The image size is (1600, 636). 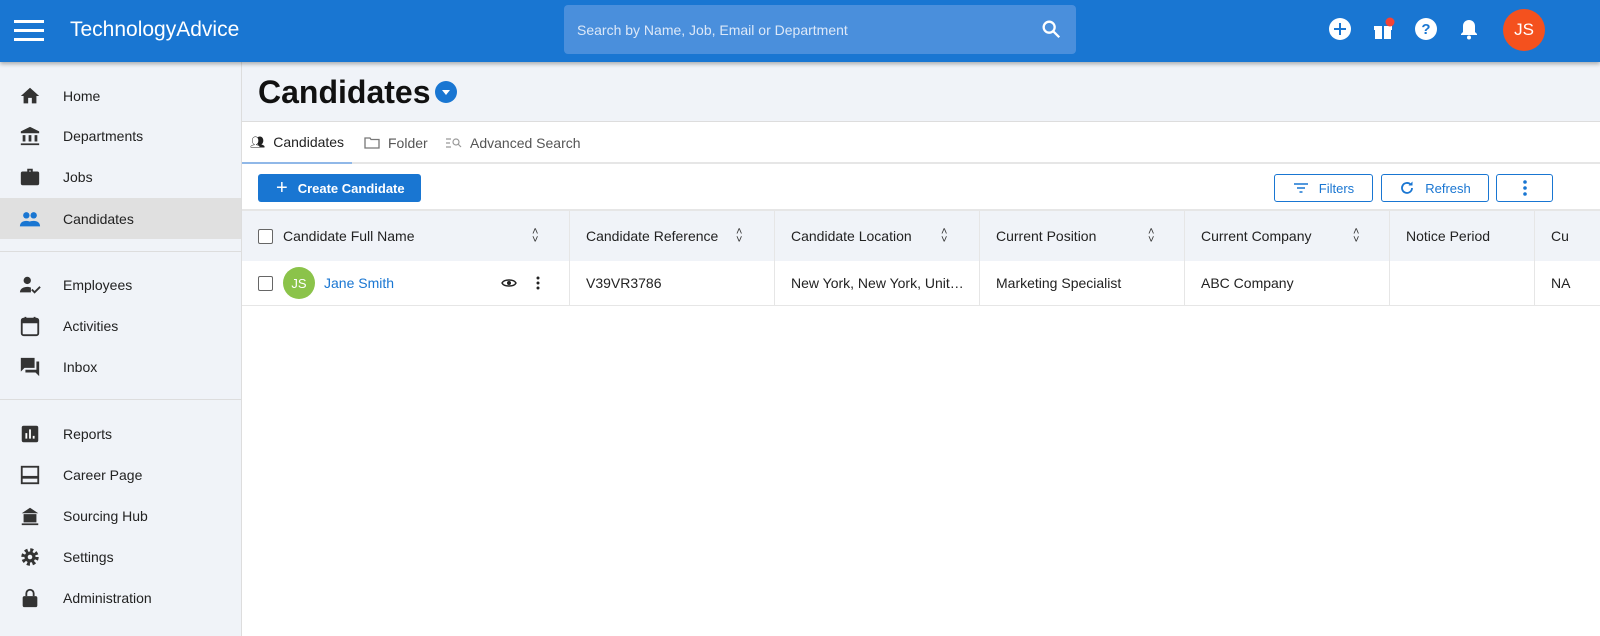 What do you see at coordinates (91, 325) in the screenshot?
I see `sidebar-item-label: Activities` at bounding box center [91, 325].